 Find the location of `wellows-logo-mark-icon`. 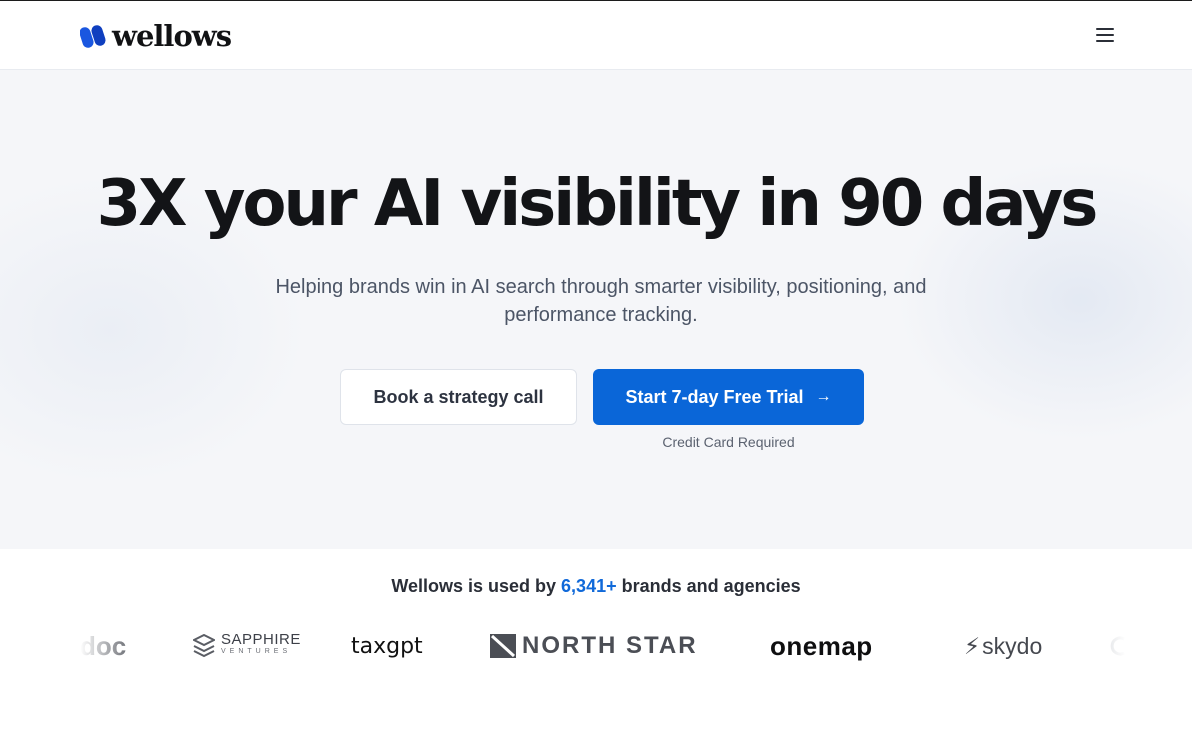

wellows-logo-mark-icon is located at coordinates (93, 36).